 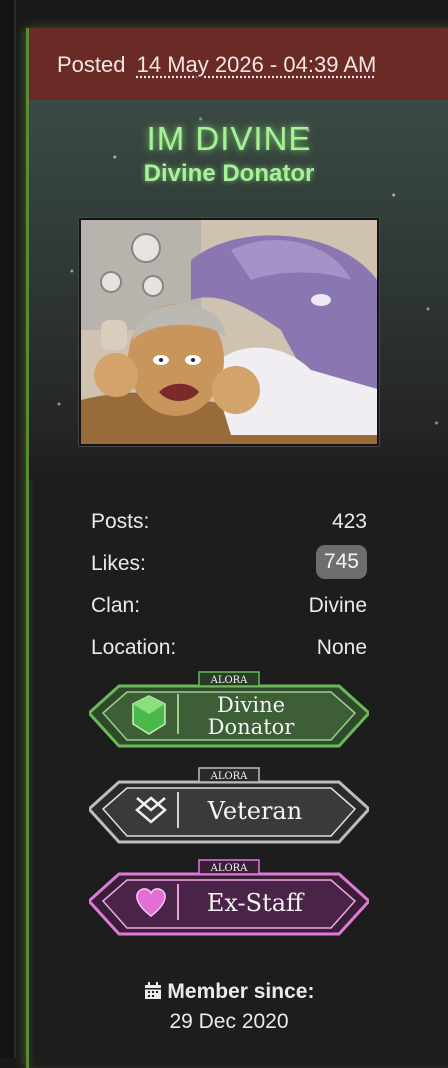 What do you see at coordinates (229, 519) in the screenshot?
I see `stat-row-posts: Posts: 423` at bounding box center [229, 519].